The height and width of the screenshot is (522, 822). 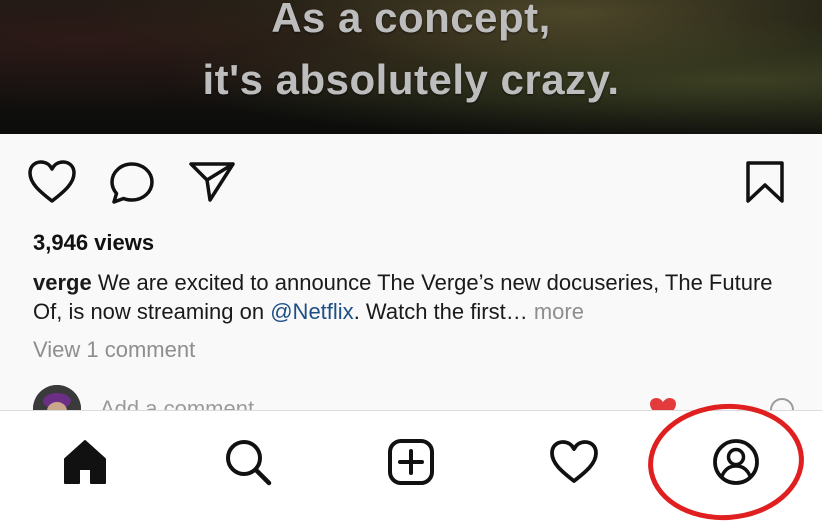 What do you see at coordinates (93, 243) in the screenshot?
I see `view-count: 3,946 views` at bounding box center [93, 243].